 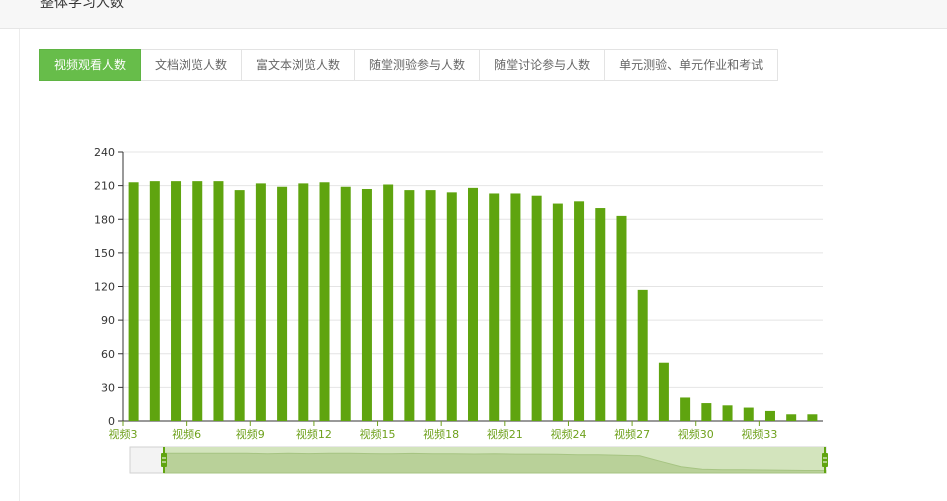 What do you see at coordinates (378, 434) in the screenshot?
I see `x-tick-label: 视频15` at bounding box center [378, 434].